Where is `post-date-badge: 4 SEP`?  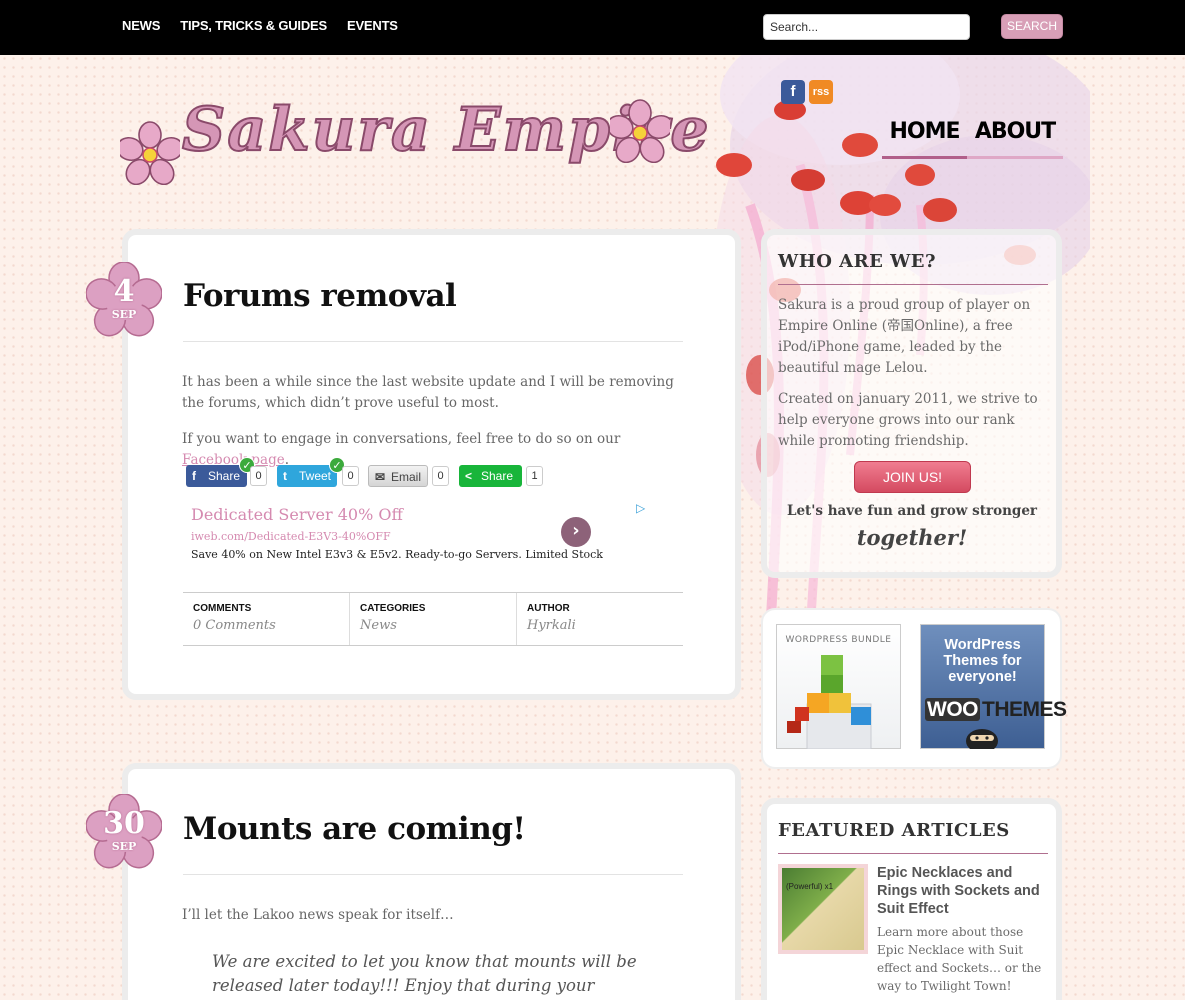 post-date-badge: 4 SEP is located at coordinates (124, 300).